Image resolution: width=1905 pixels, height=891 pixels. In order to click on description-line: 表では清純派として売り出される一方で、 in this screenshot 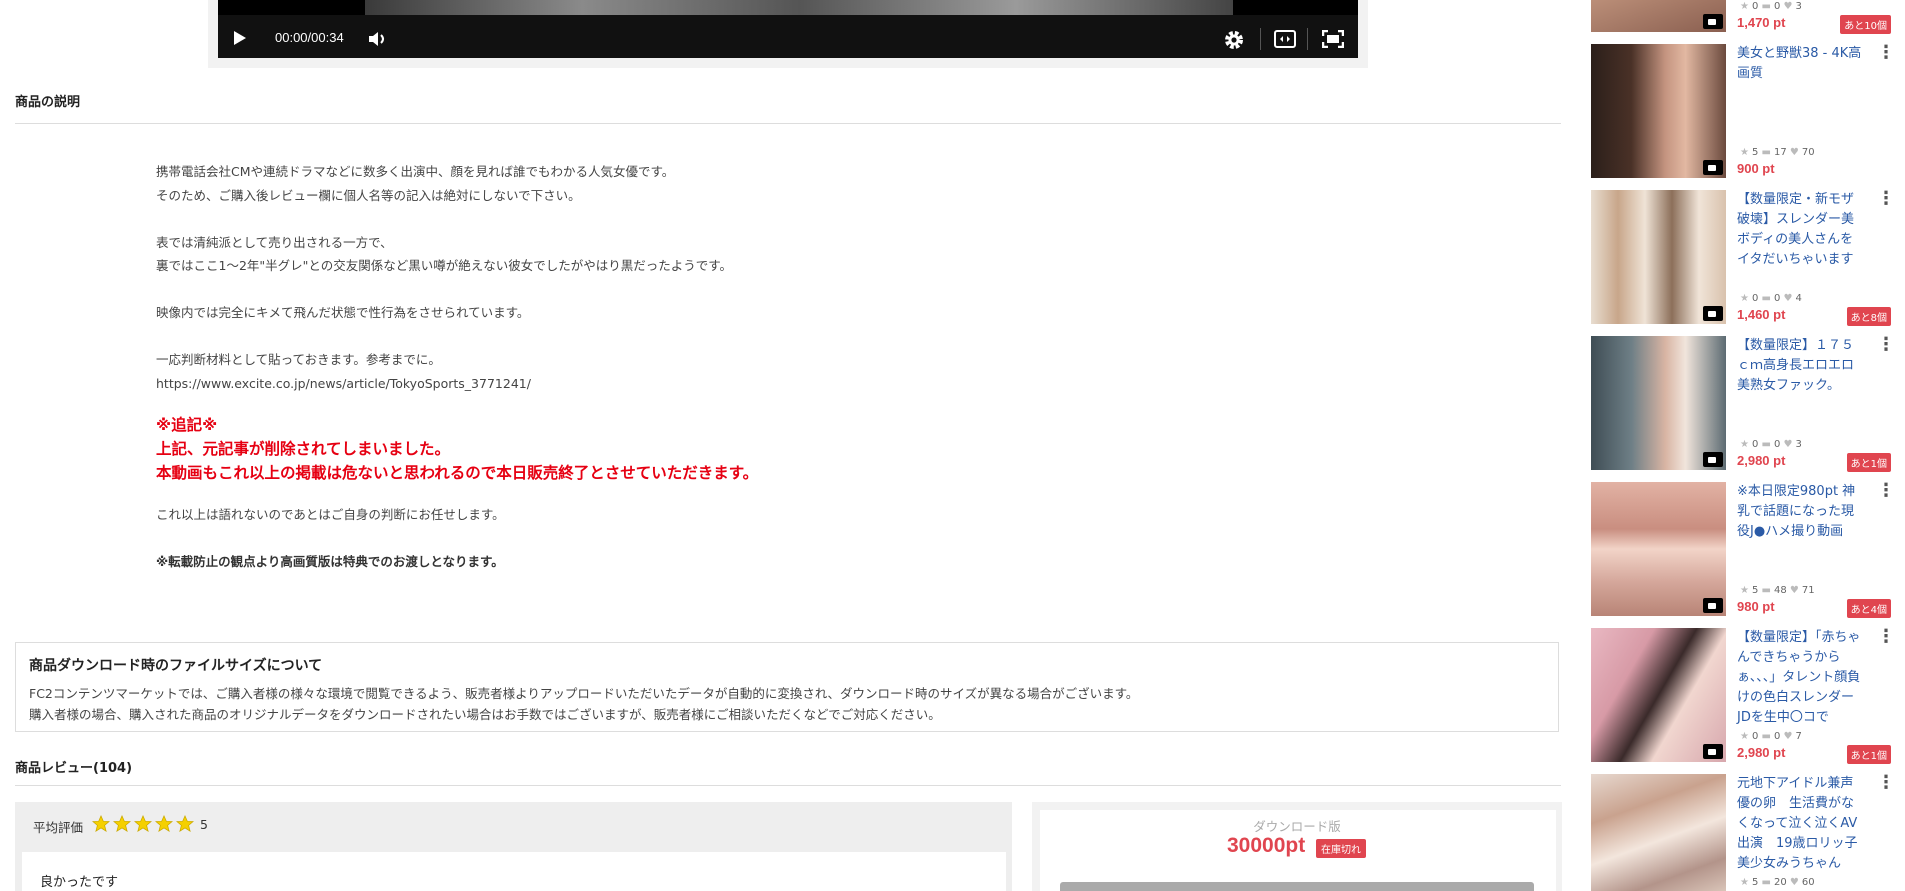, I will do `click(274, 242)`.